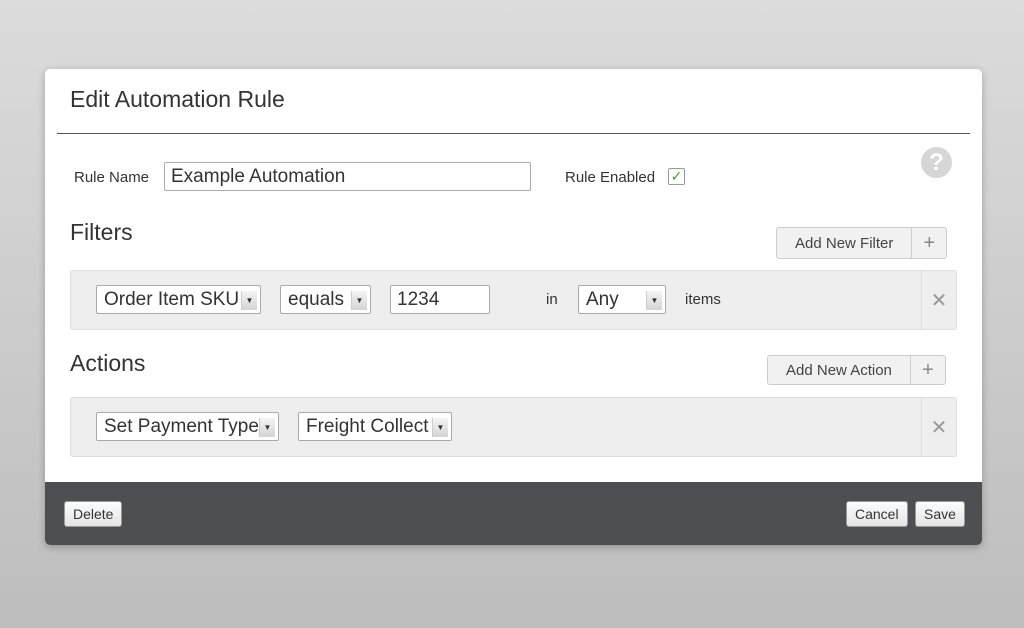 The height and width of the screenshot is (628, 1024). I want to click on remove-filter-button: ✕, so click(938, 300).